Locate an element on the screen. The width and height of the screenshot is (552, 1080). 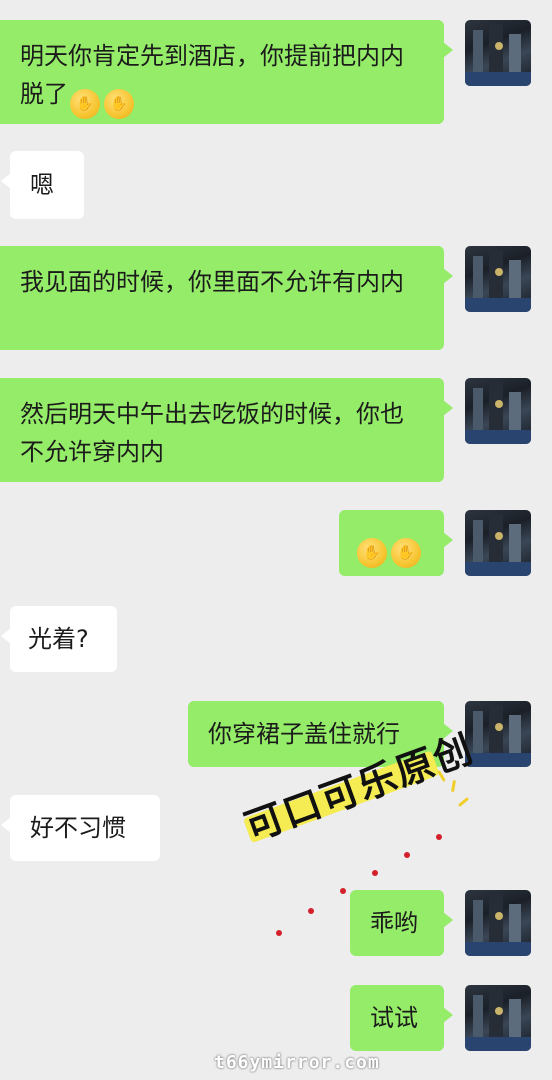
message-bubble-incoming: 好不习惯 is located at coordinates (80, 828).